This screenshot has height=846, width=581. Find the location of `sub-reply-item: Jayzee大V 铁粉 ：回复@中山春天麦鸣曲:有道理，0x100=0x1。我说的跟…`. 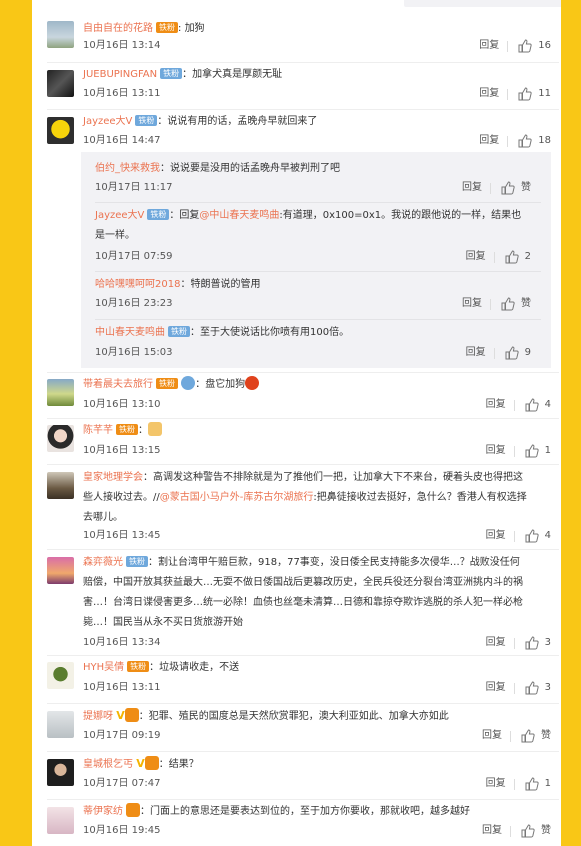

sub-reply-item: Jayzee大V 铁粉 ：回复@中山春天麦鸣曲:有道理，0x100=0x1。我说的跟… is located at coordinates (318, 233).